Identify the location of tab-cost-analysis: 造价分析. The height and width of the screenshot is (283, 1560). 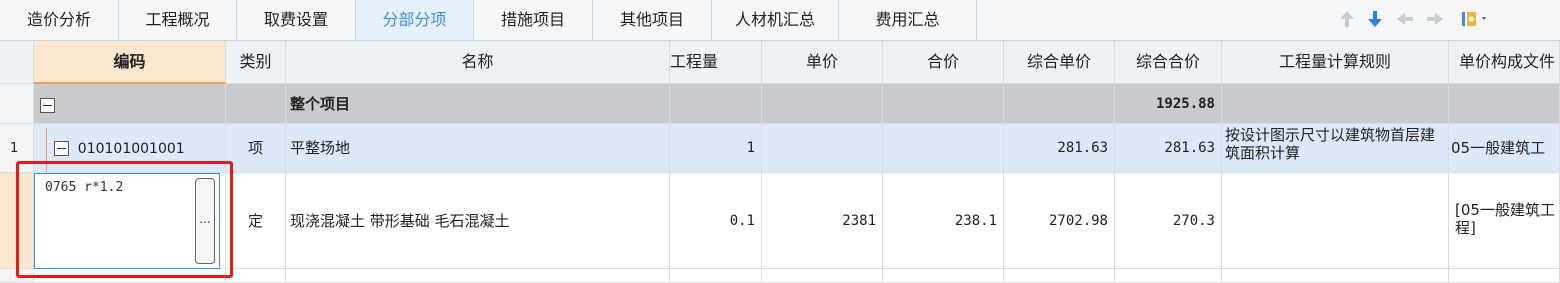
(59, 20).